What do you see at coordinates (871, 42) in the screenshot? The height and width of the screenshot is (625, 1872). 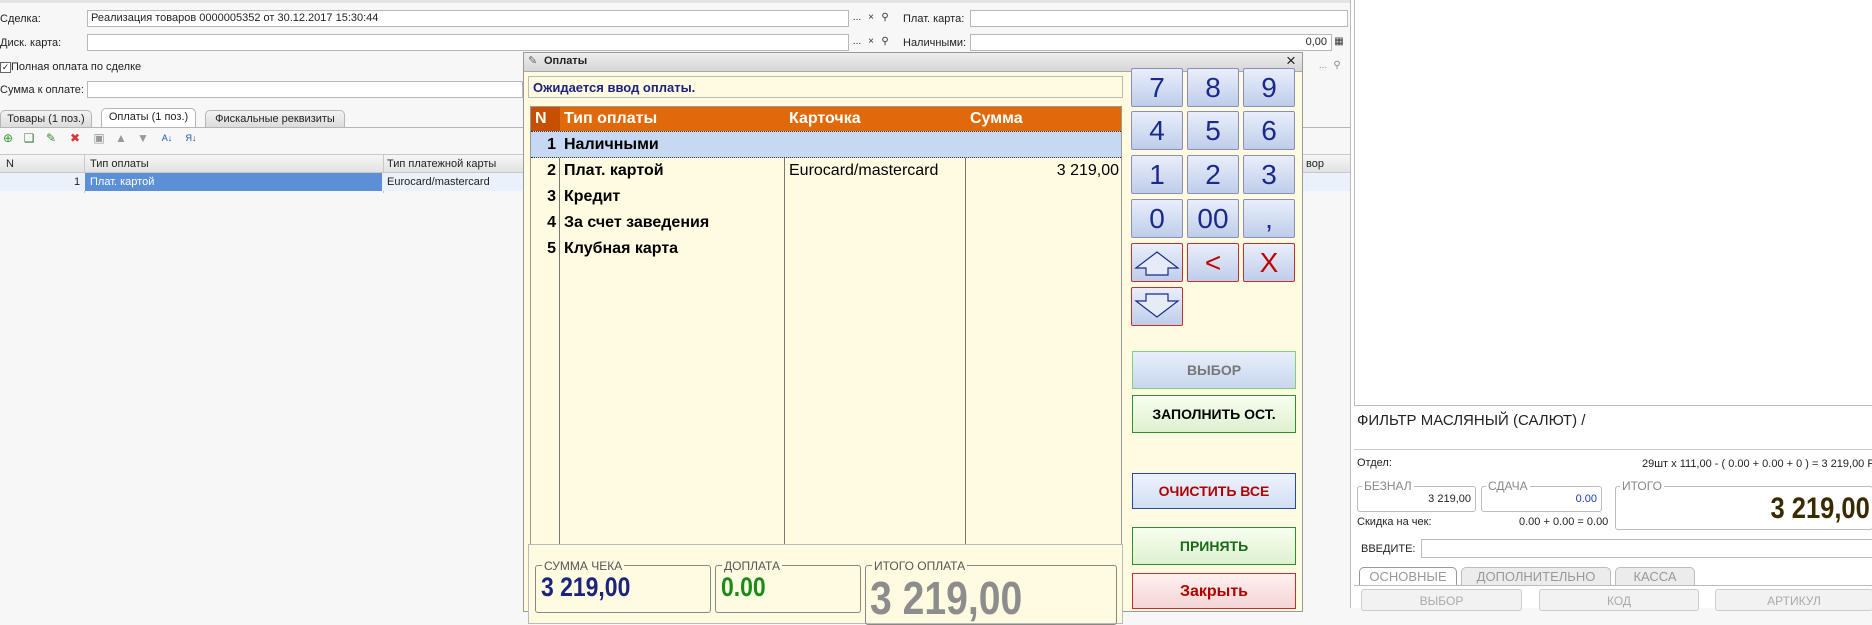 I see `disc-card-clear-icon: ×` at bounding box center [871, 42].